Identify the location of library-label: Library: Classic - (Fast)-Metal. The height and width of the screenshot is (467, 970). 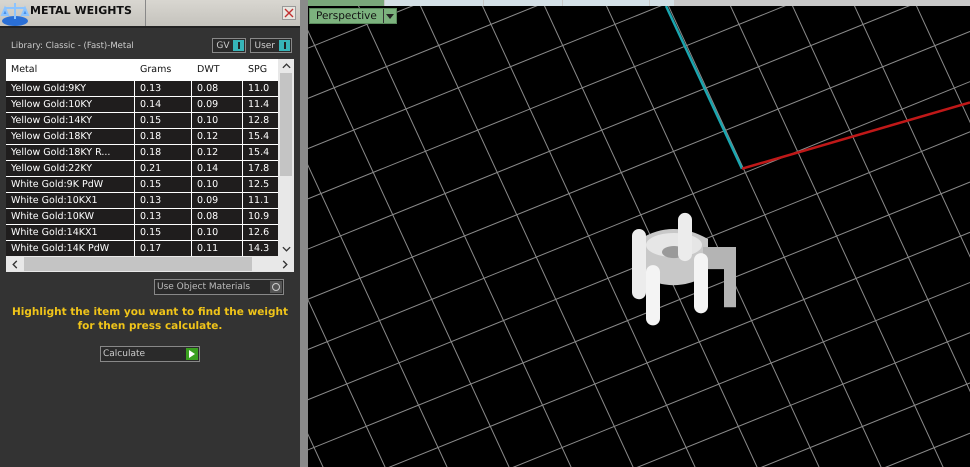
(73, 45).